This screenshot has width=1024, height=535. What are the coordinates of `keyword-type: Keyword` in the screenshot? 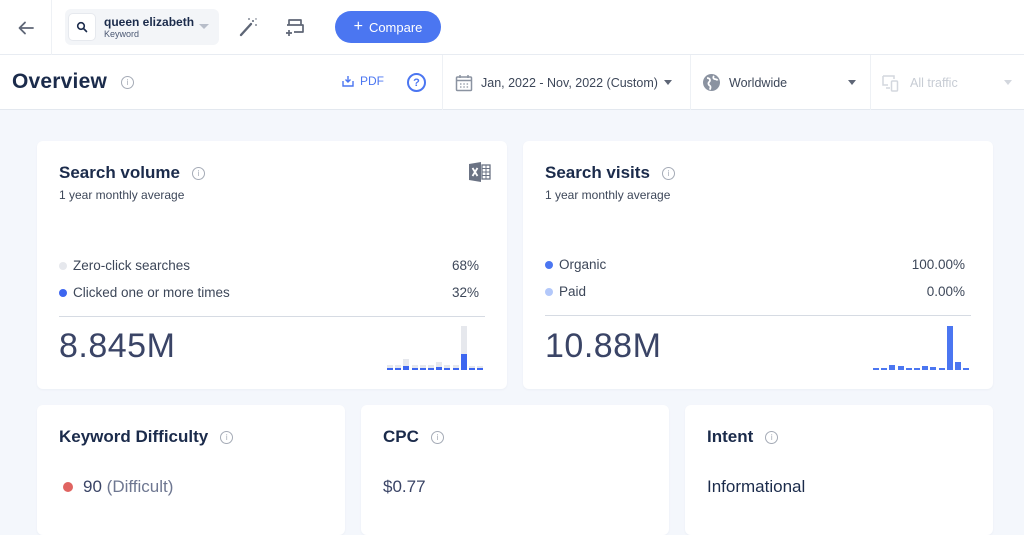 It's located at (122, 33).